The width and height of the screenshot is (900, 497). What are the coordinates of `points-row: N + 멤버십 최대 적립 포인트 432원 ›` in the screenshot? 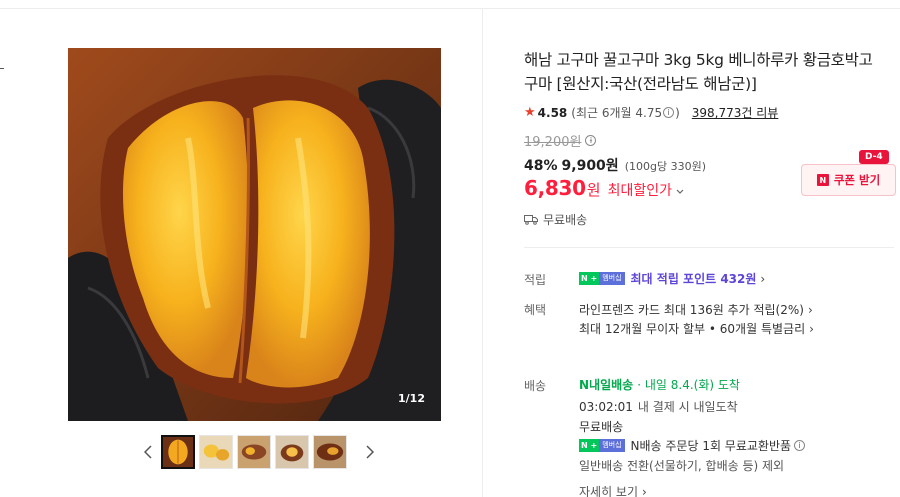 It's located at (672, 278).